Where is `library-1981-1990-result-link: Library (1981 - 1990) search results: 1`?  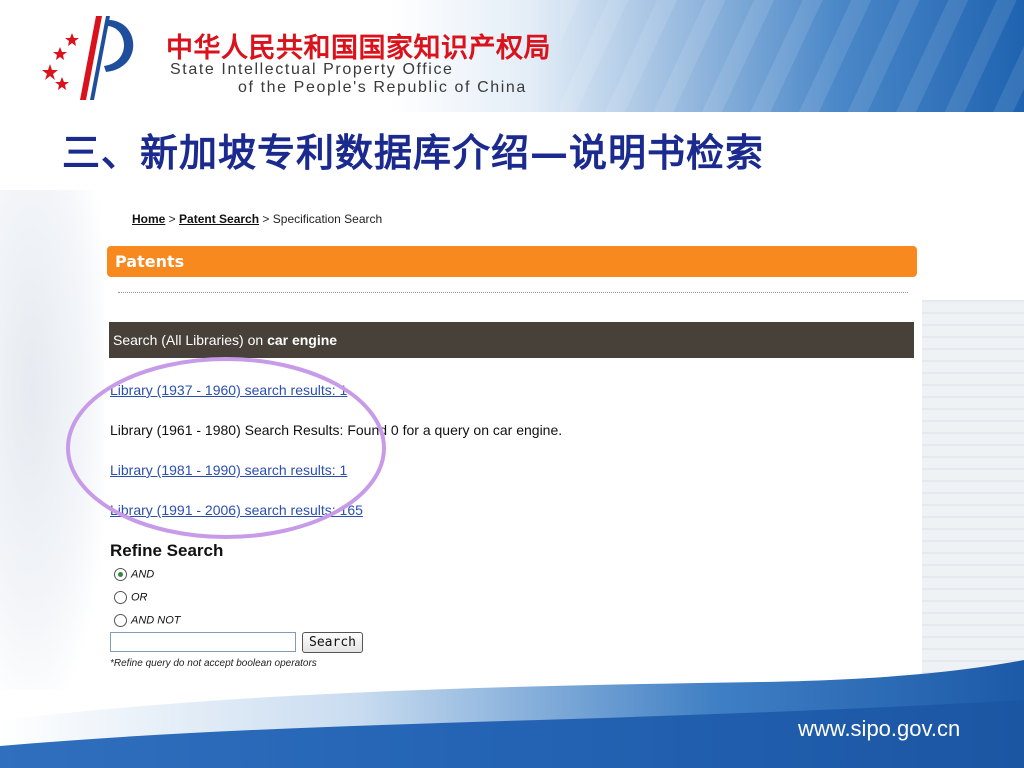
library-1981-1990-result-link: Library (1981 - 1990) search results: 1 is located at coordinates (228, 470).